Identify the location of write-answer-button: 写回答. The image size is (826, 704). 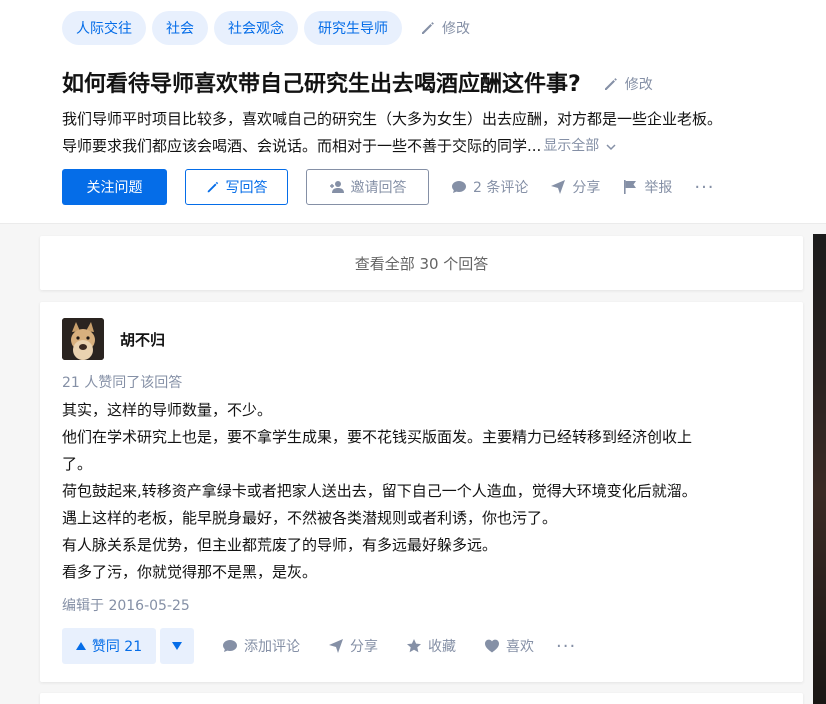
(236, 187).